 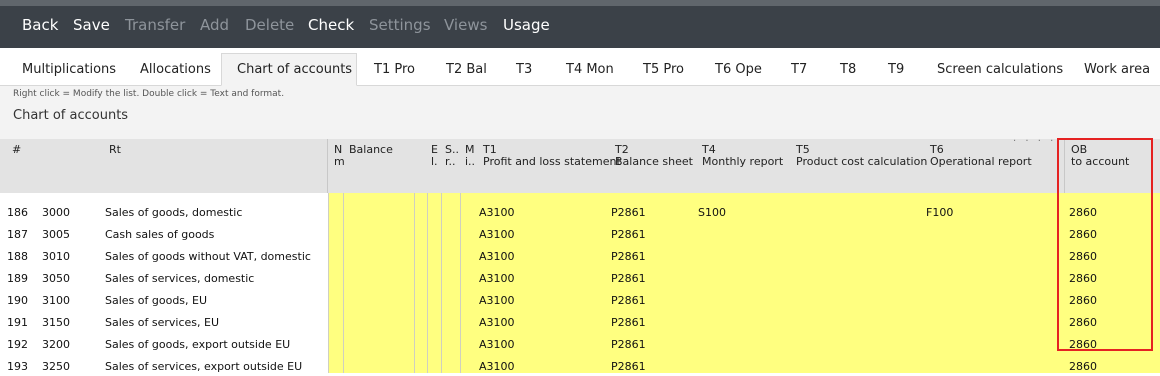 I want to click on account-name: Sales of goods, EU, so click(x=156, y=300).